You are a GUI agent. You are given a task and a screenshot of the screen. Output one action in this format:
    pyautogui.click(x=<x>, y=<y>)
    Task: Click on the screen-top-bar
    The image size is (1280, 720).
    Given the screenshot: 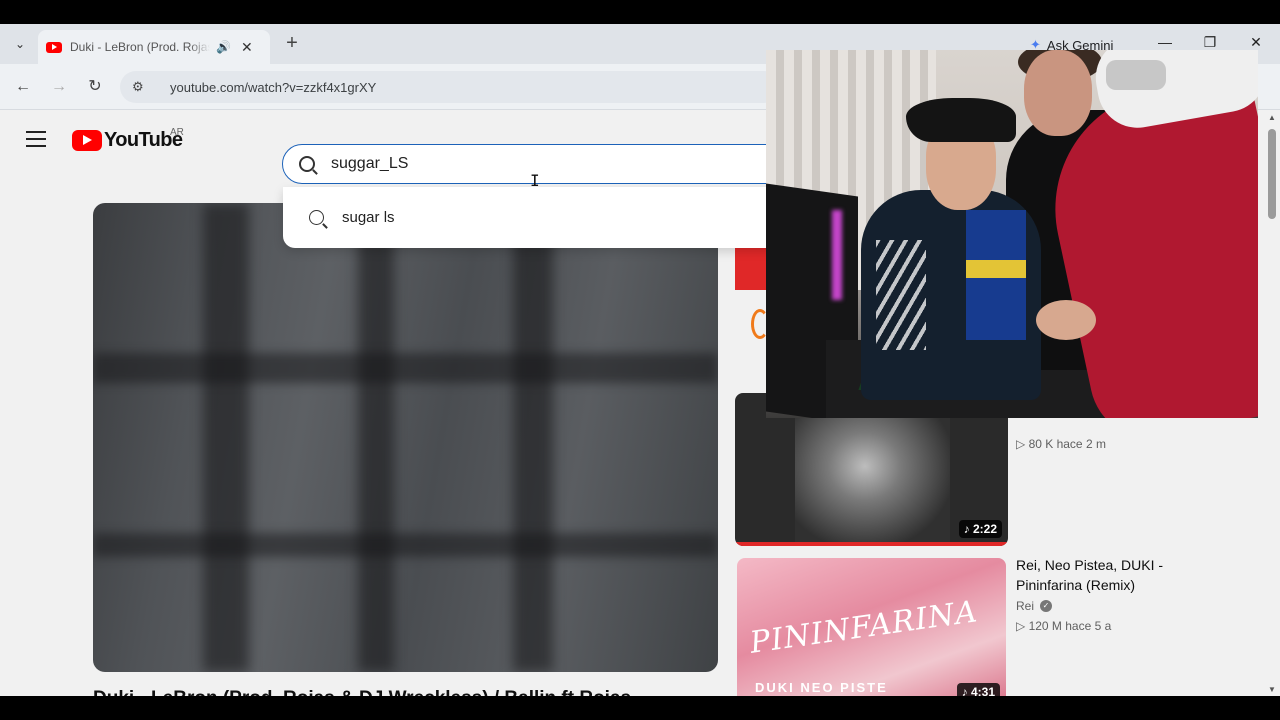 What is the action you would take?
    pyautogui.click(x=640, y=12)
    